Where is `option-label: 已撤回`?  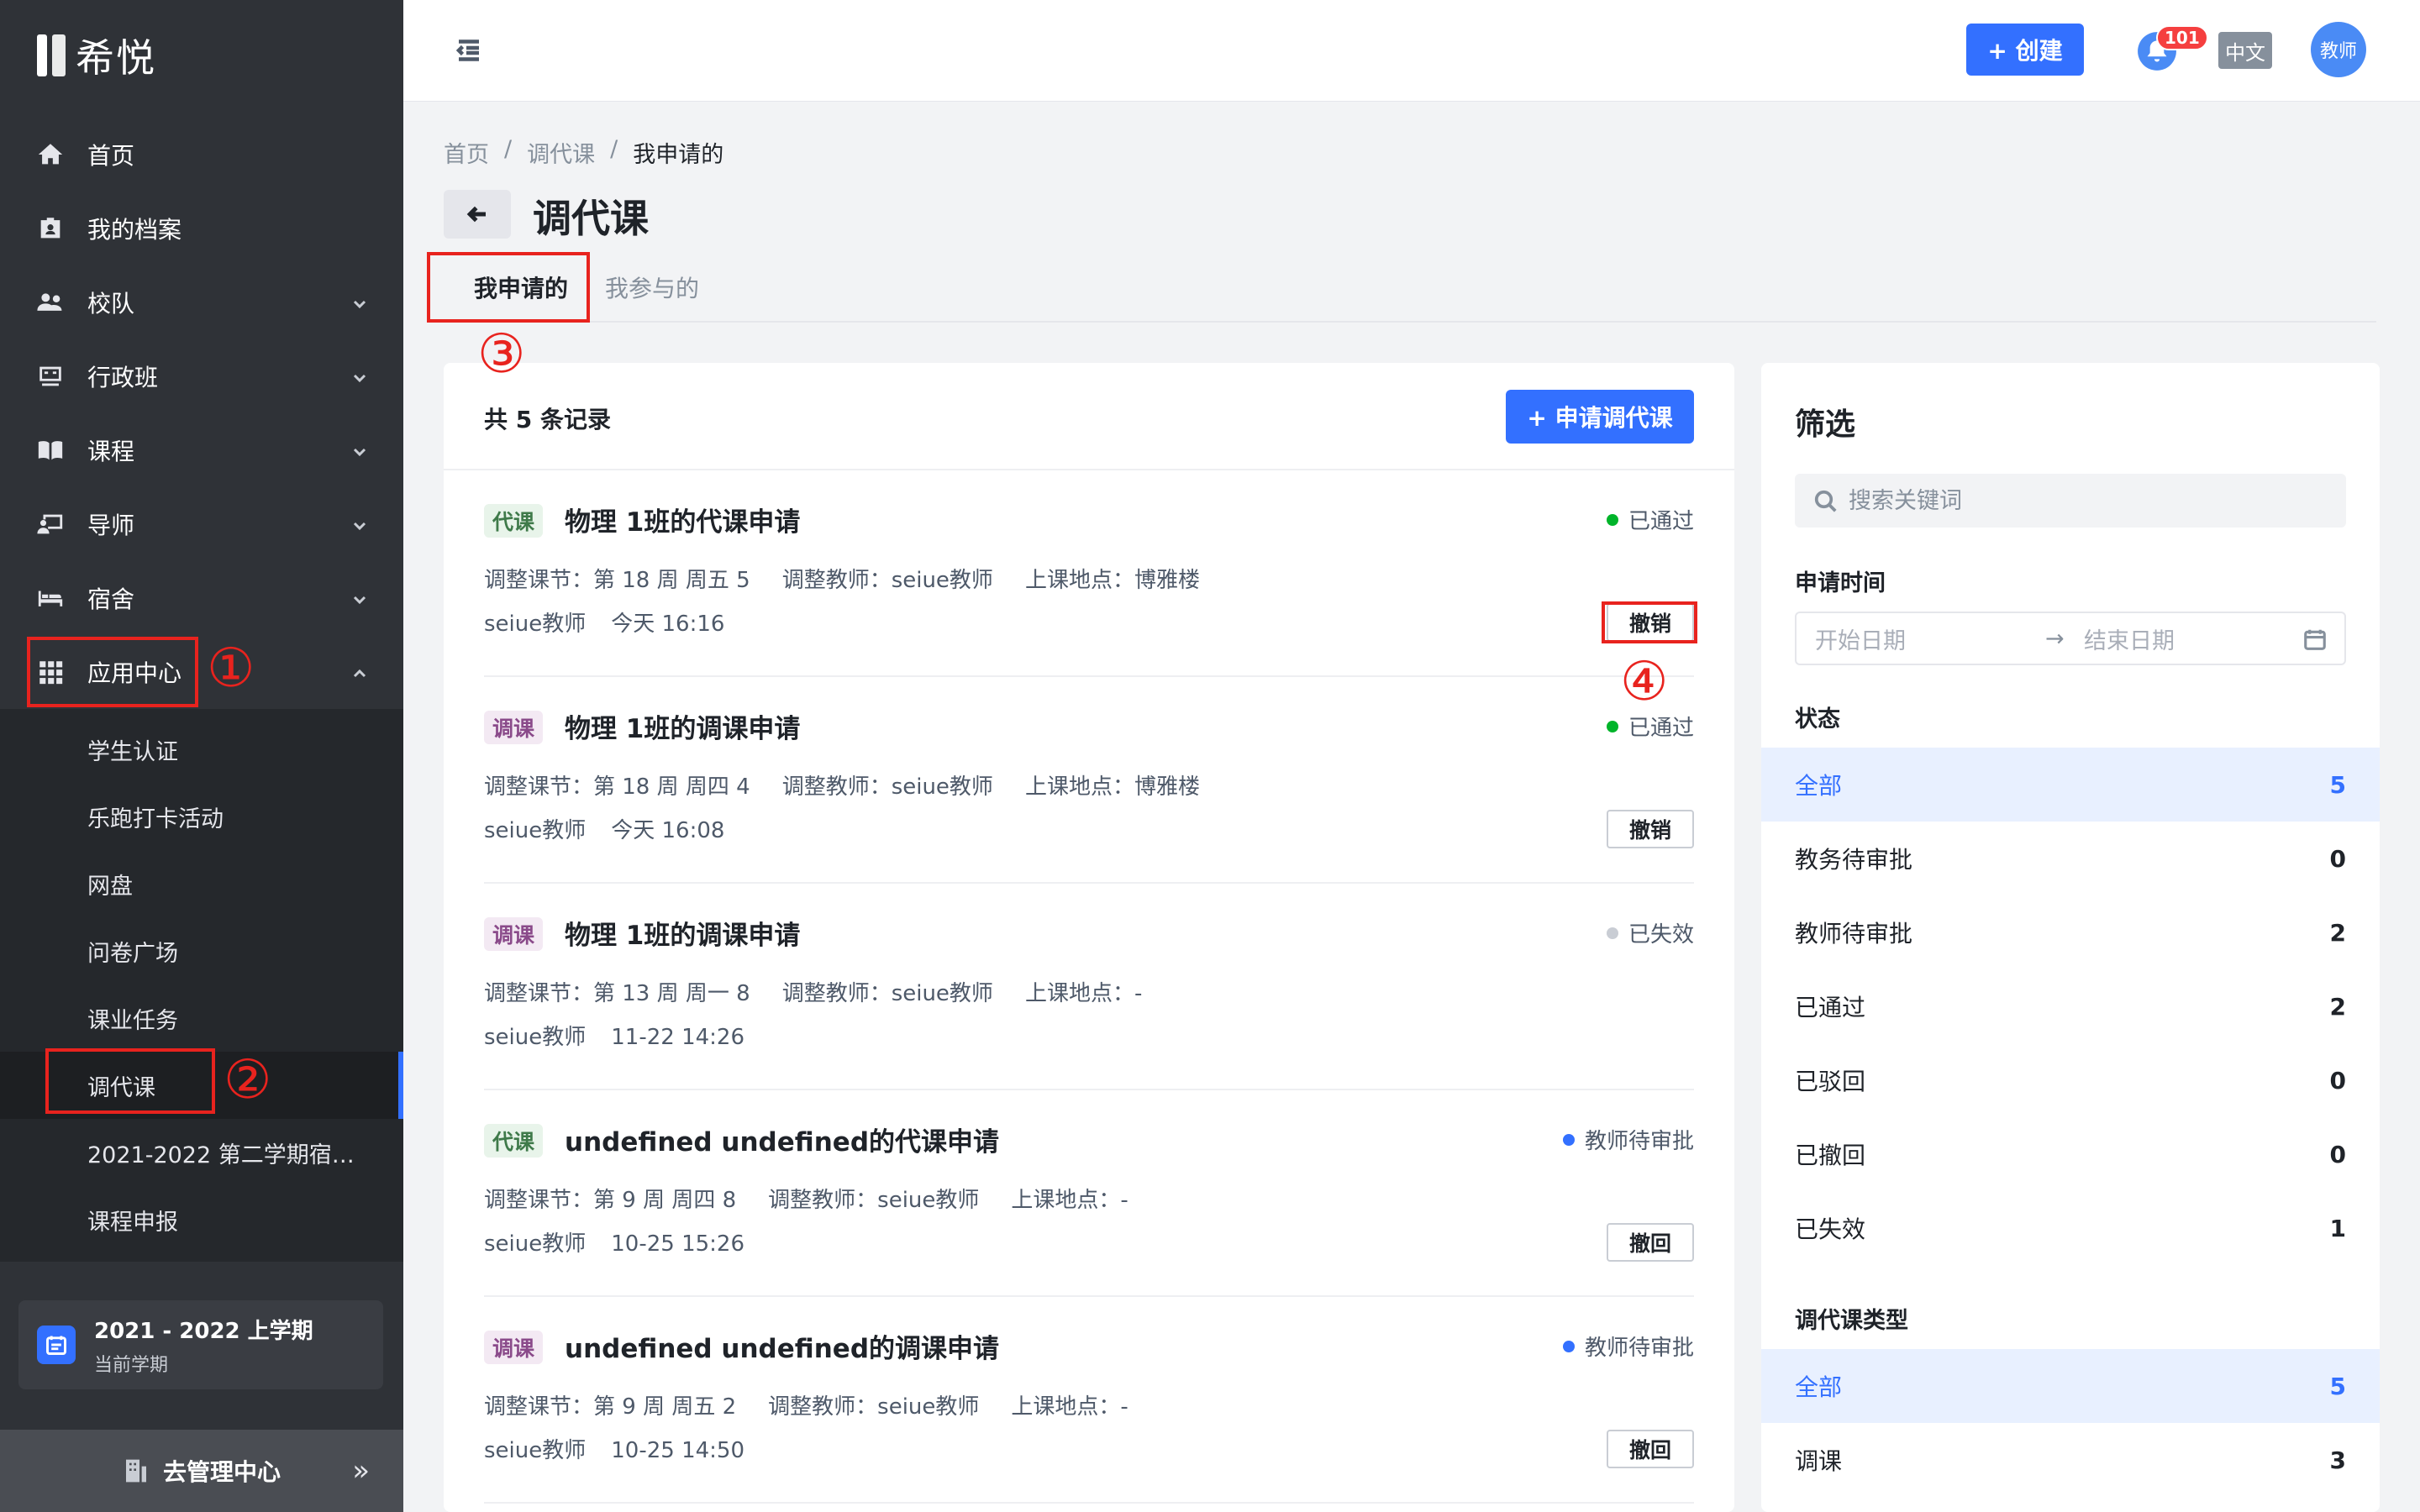 option-label: 已撤回 is located at coordinates (1830, 1155).